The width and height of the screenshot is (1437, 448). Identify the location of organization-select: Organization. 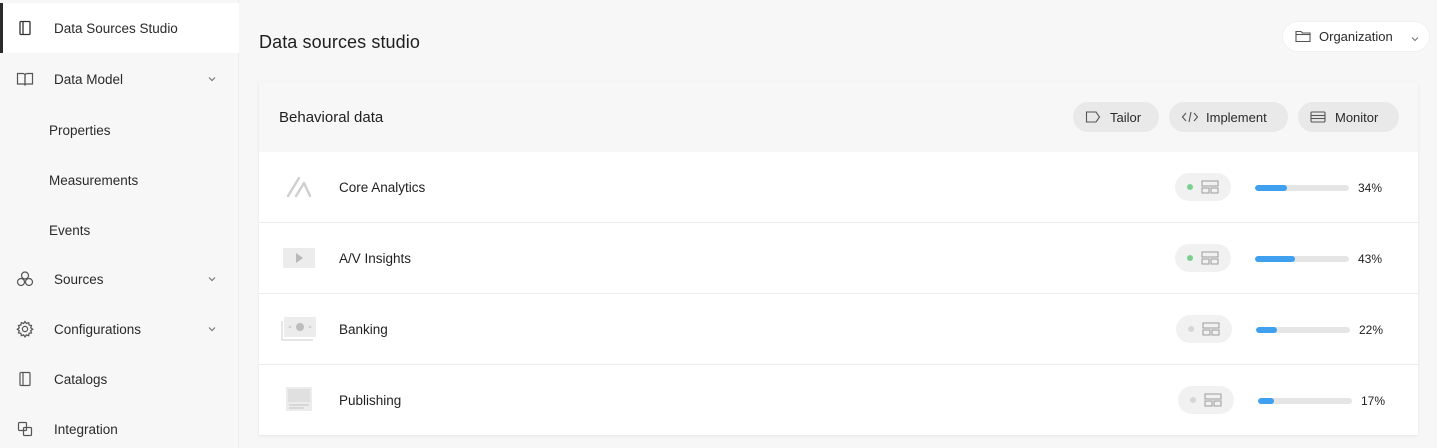
(1356, 36).